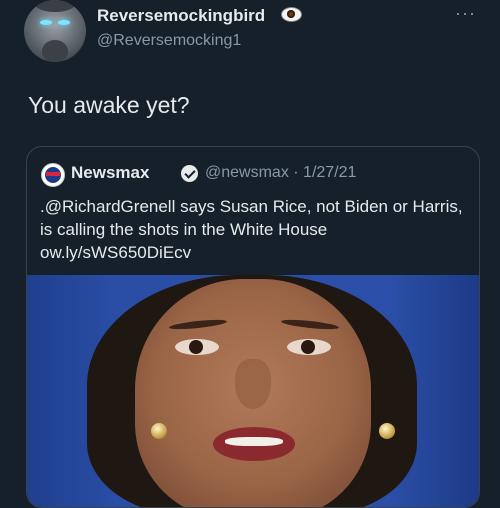 This screenshot has width=500, height=508. Describe the element at coordinates (55, 31) in the screenshot. I see `author-avatar` at that location.